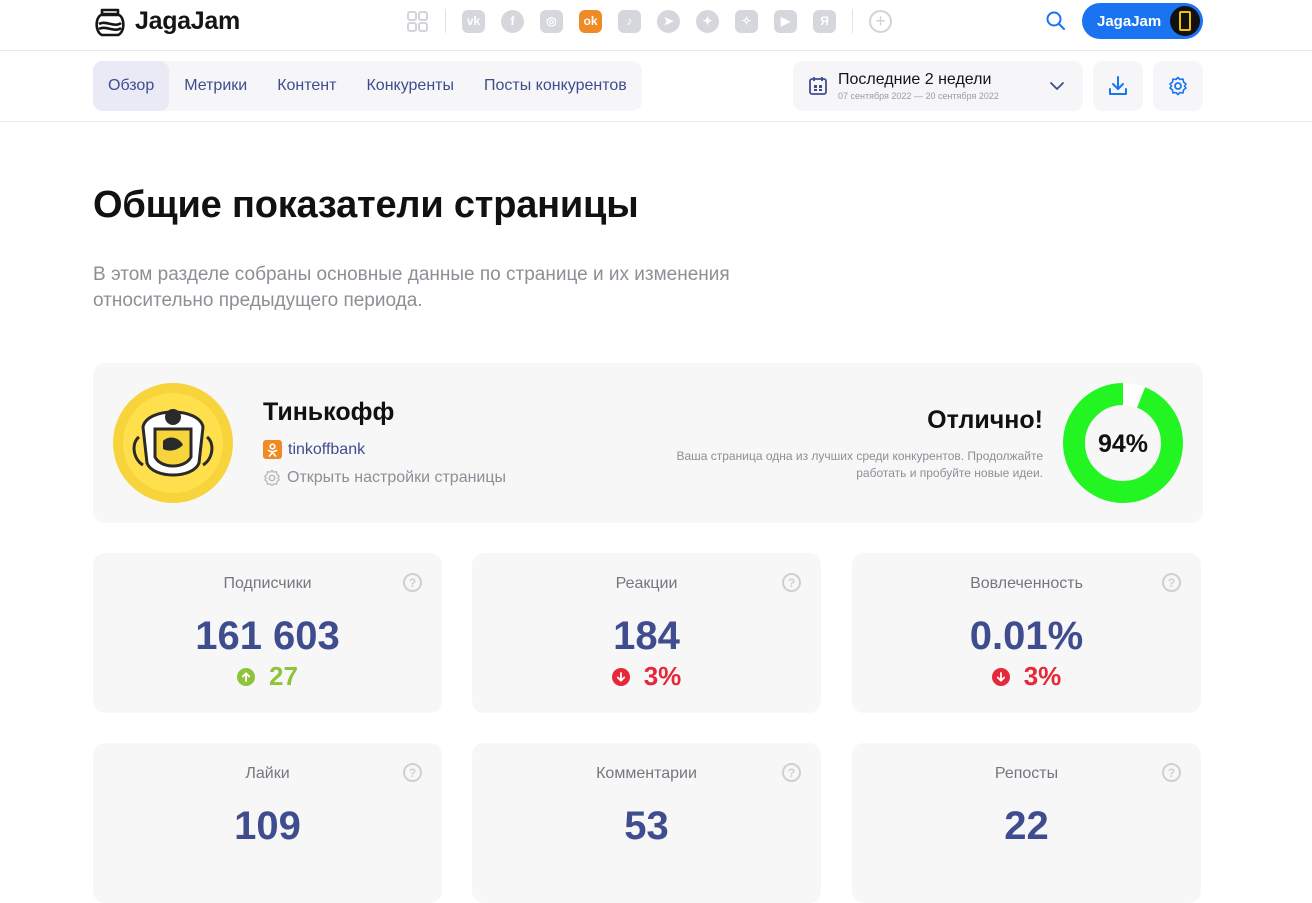 The image size is (1312, 903). Describe the element at coordinates (267, 826) in the screenshot. I see `stat-value: 109` at that location.